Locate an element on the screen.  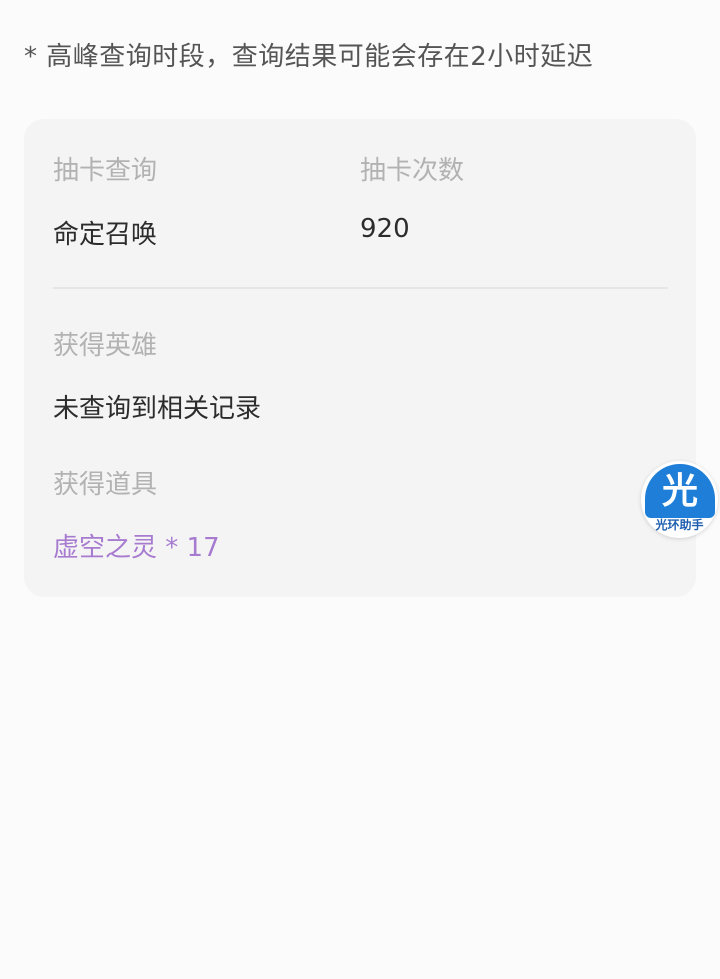
halo-assistant-icon: 光 is located at coordinates (680, 491).